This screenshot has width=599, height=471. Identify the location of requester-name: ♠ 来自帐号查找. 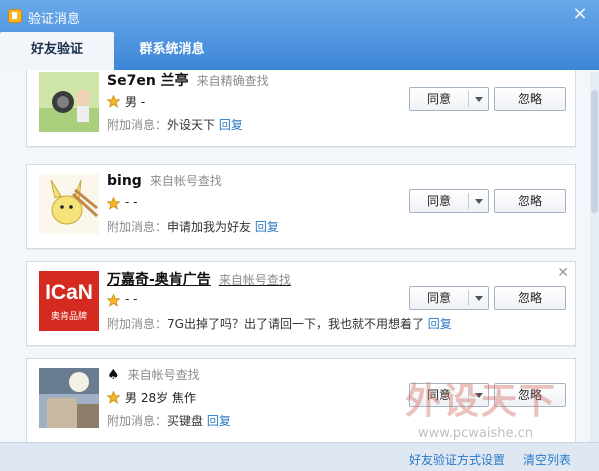
(153, 375).